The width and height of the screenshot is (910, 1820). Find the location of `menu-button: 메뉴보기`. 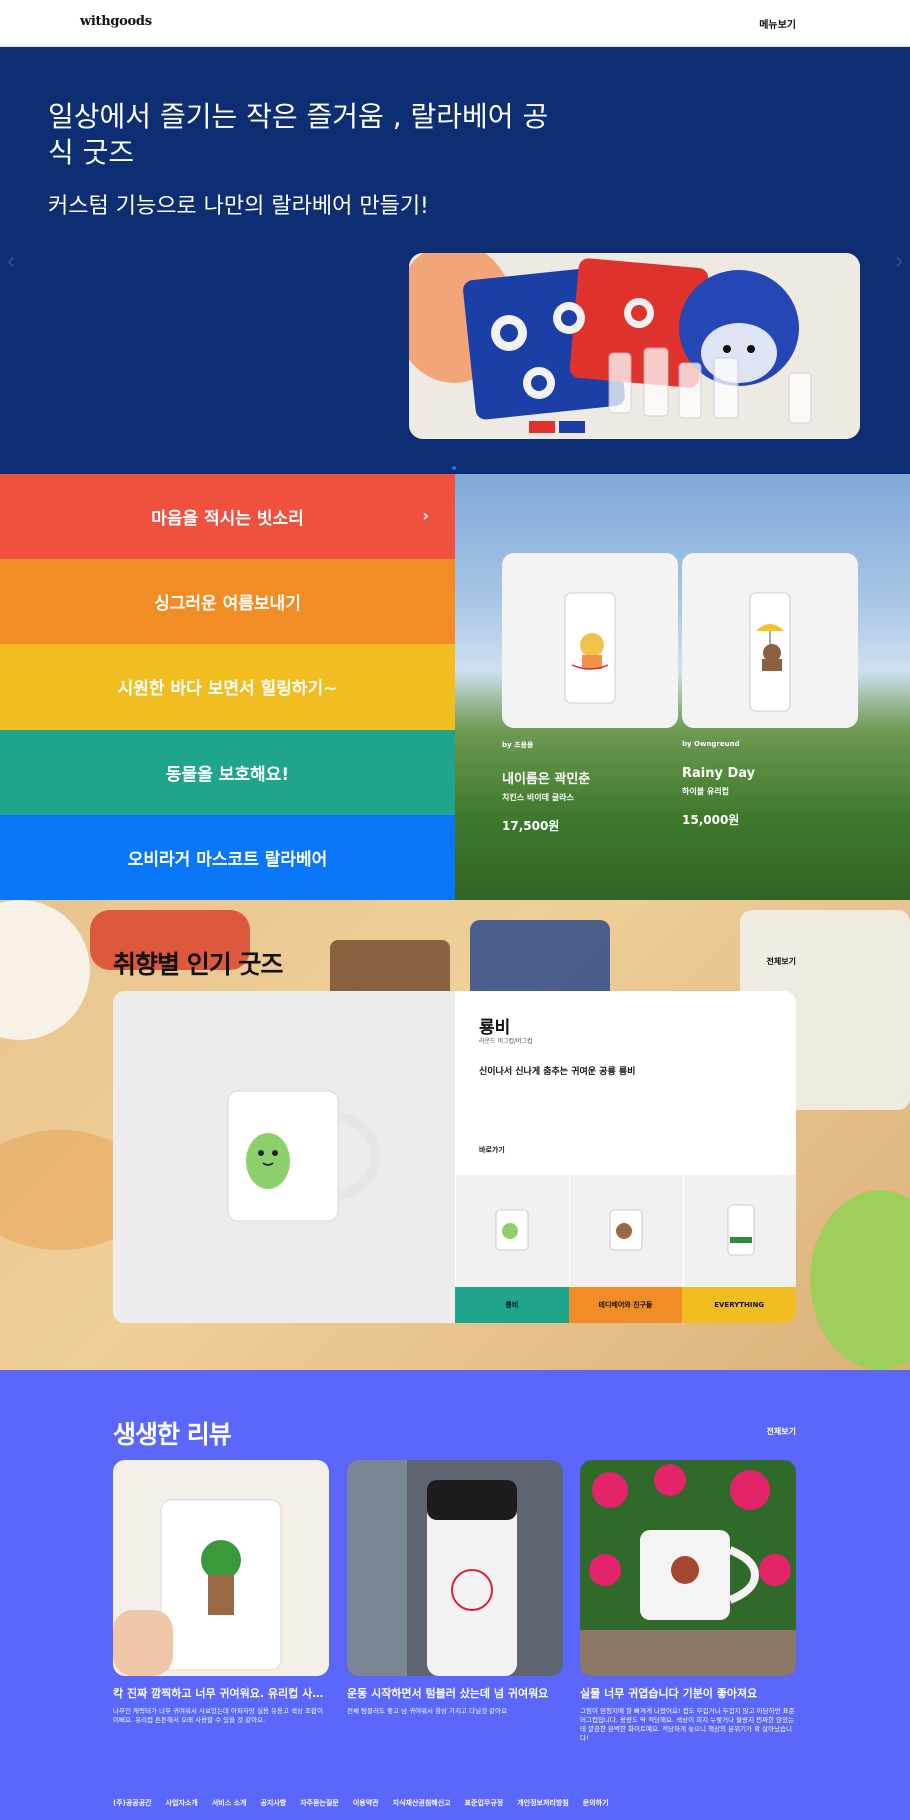

menu-button: 메뉴보기 is located at coordinates (777, 23).